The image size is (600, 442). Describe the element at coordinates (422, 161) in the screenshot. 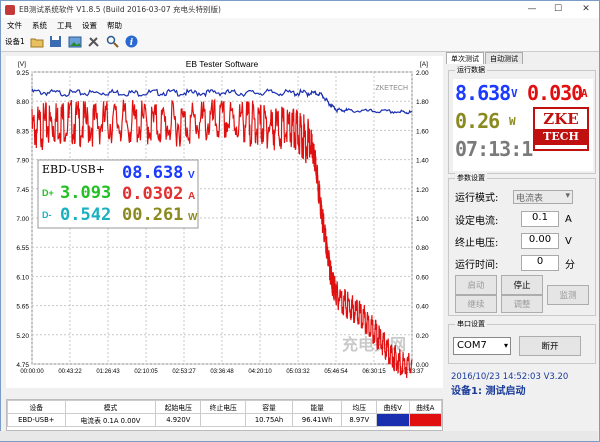

I see `y-right-tick-label: 1.40` at that location.